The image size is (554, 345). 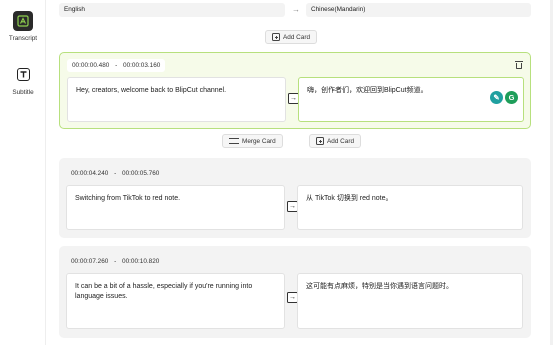 I want to click on end-time: 00:00:03.160, so click(x=142, y=65).